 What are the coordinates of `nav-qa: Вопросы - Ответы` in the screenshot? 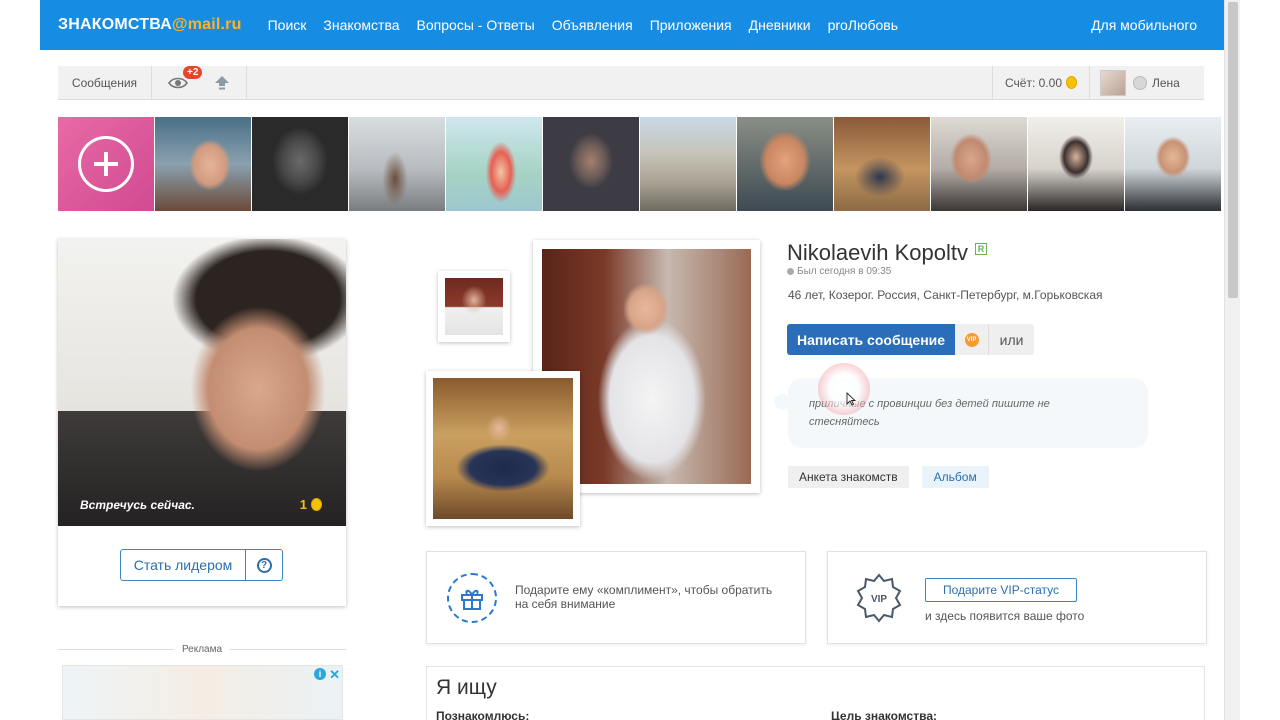 It's located at (476, 25).